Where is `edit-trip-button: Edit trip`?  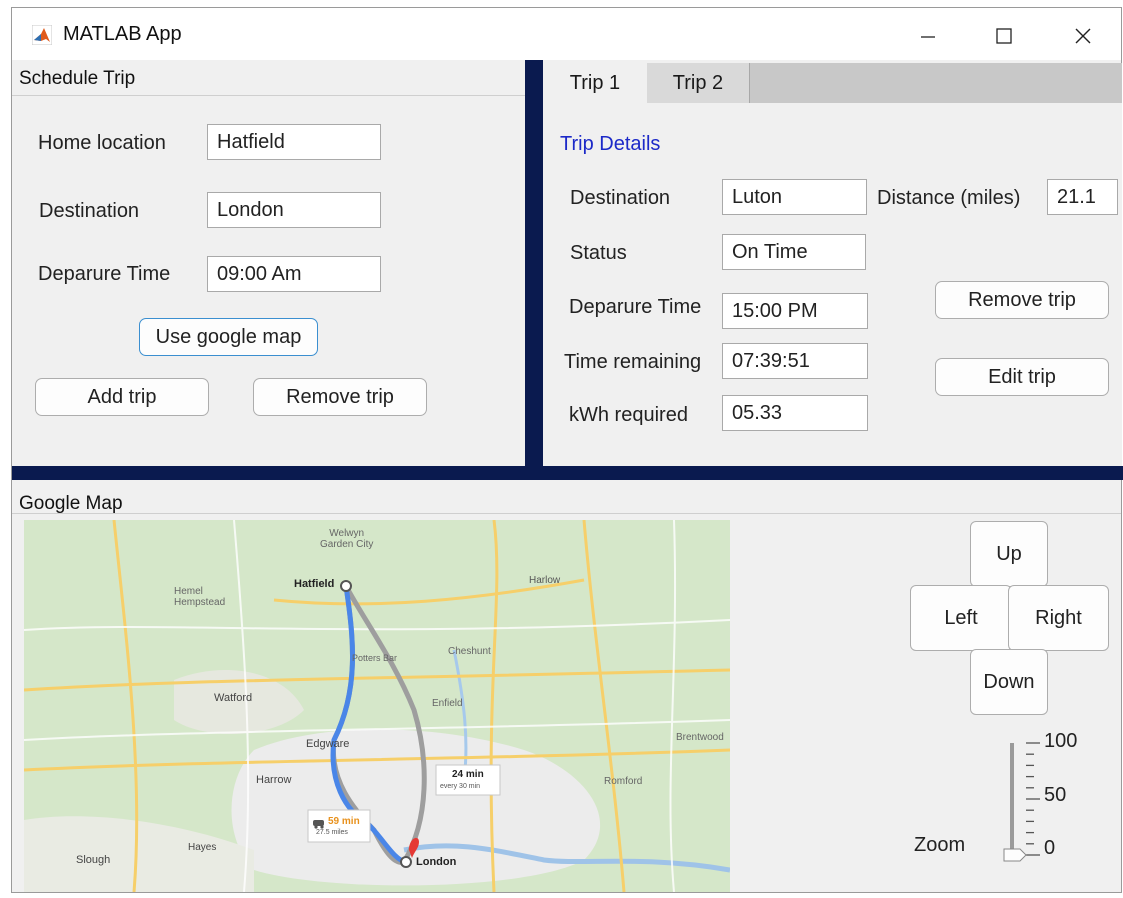 edit-trip-button: Edit trip is located at coordinates (1022, 377).